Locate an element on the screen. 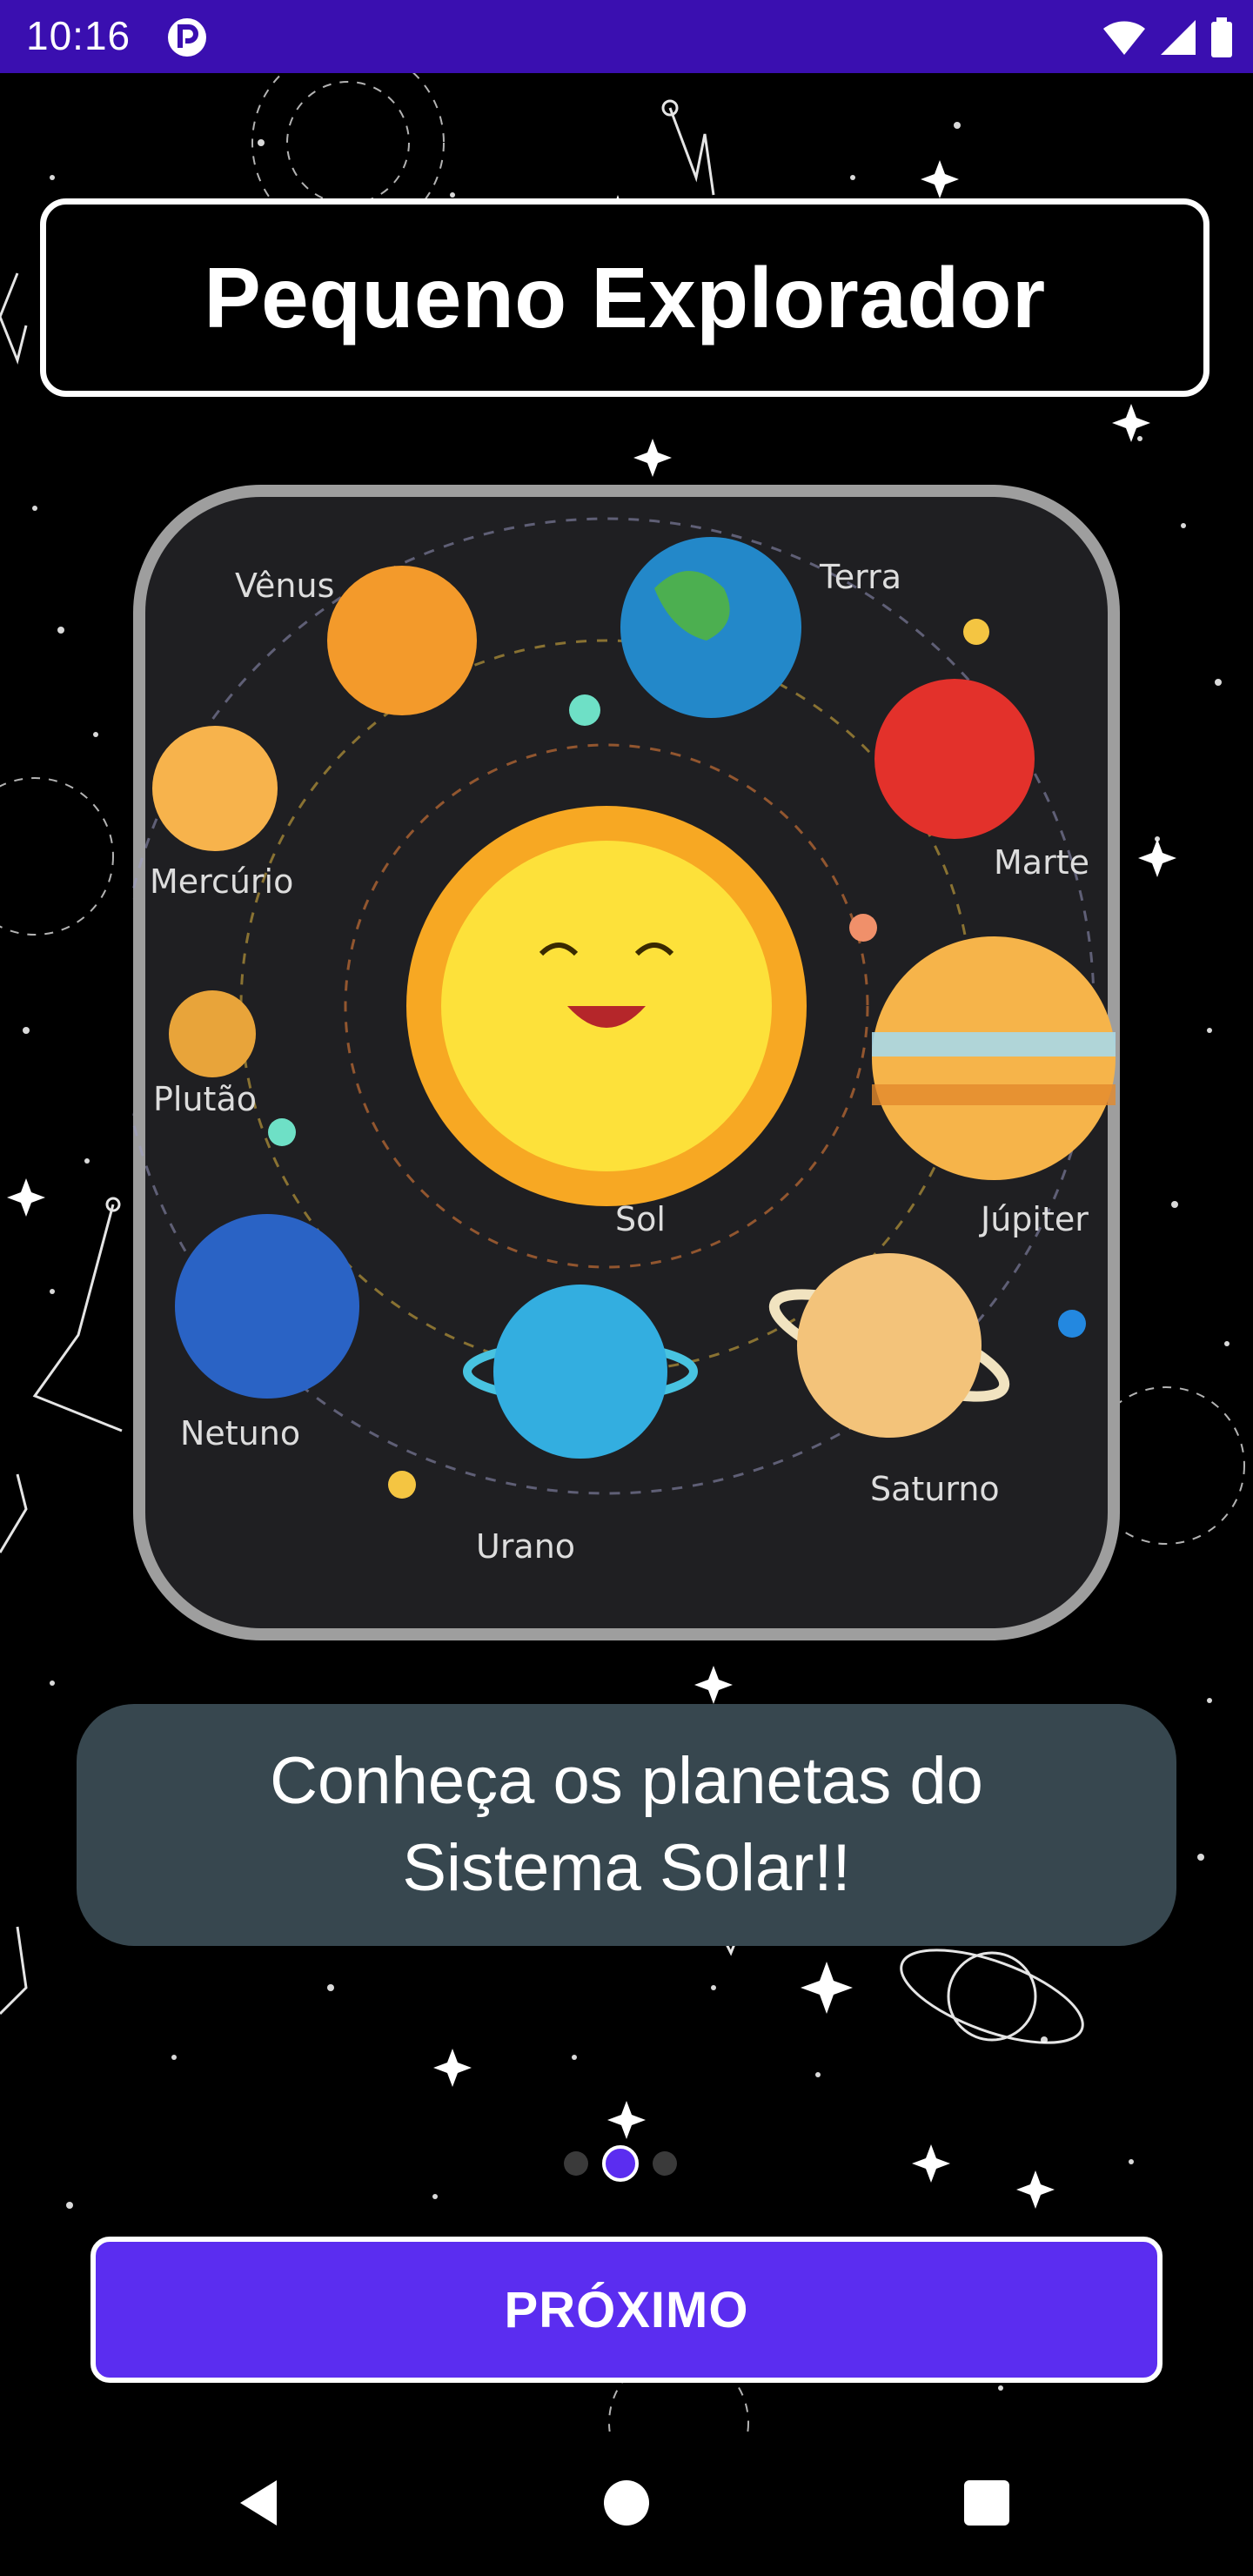 The height and width of the screenshot is (2576, 1253). message-text: Conheça os planetas do Sistema Solar!! is located at coordinates (626, 1825).